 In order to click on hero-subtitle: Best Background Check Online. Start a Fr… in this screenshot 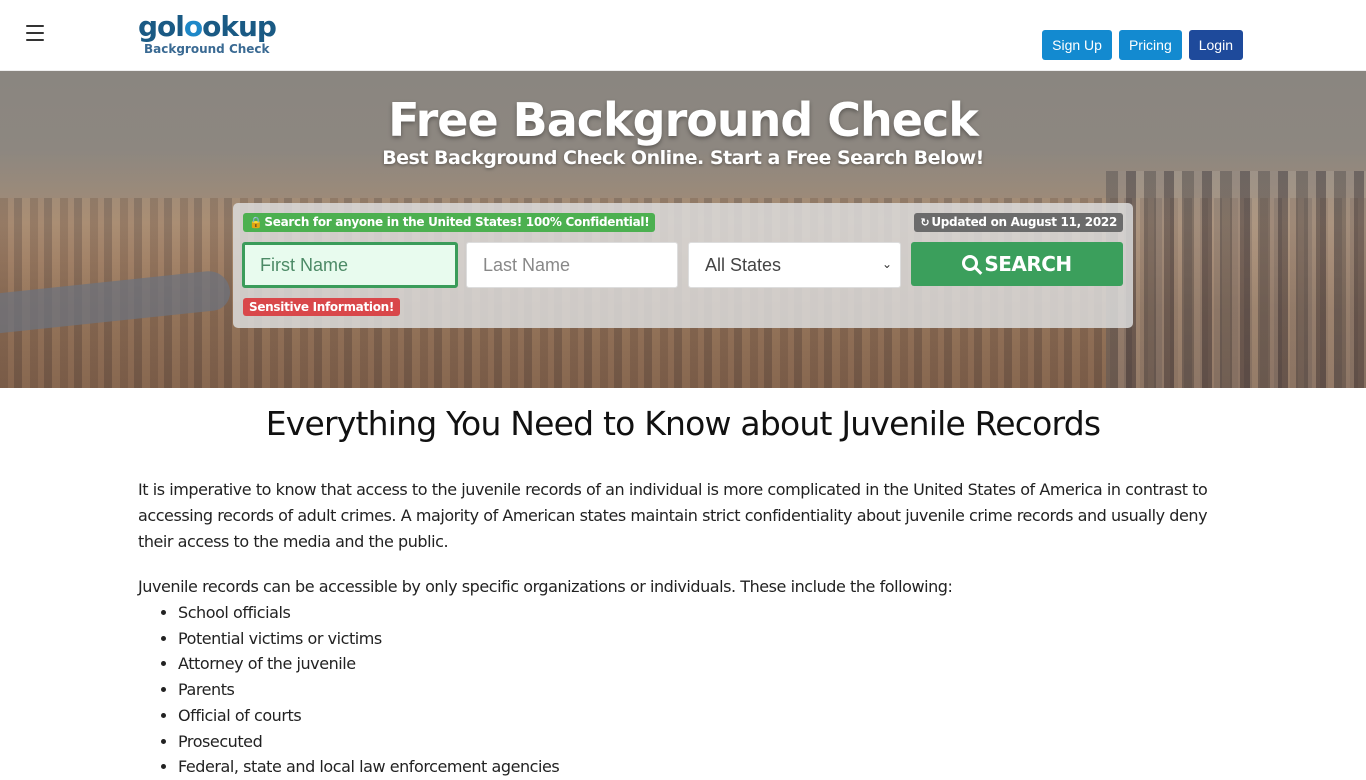, I will do `click(683, 158)`.